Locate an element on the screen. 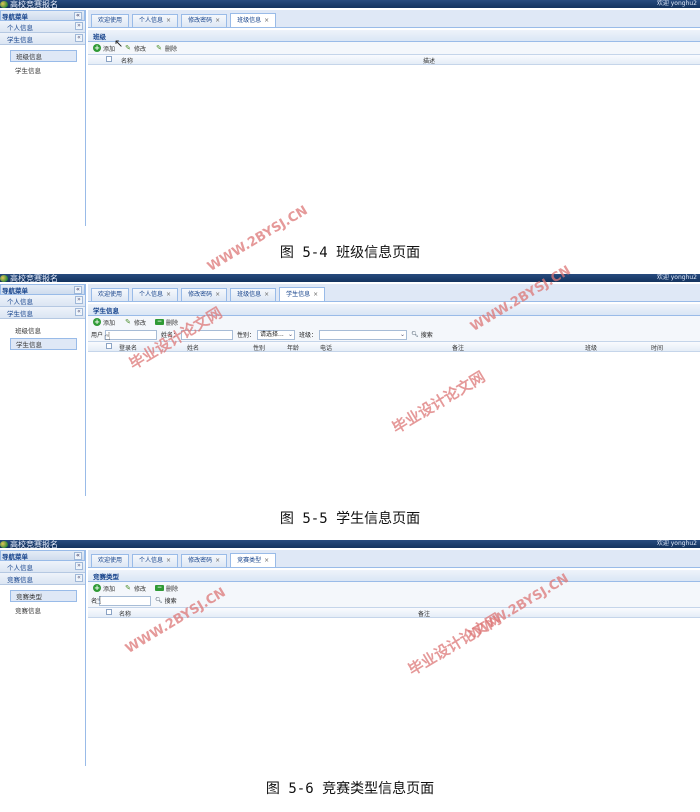  delete-label: 删除 is located at coordinates (172, 589).